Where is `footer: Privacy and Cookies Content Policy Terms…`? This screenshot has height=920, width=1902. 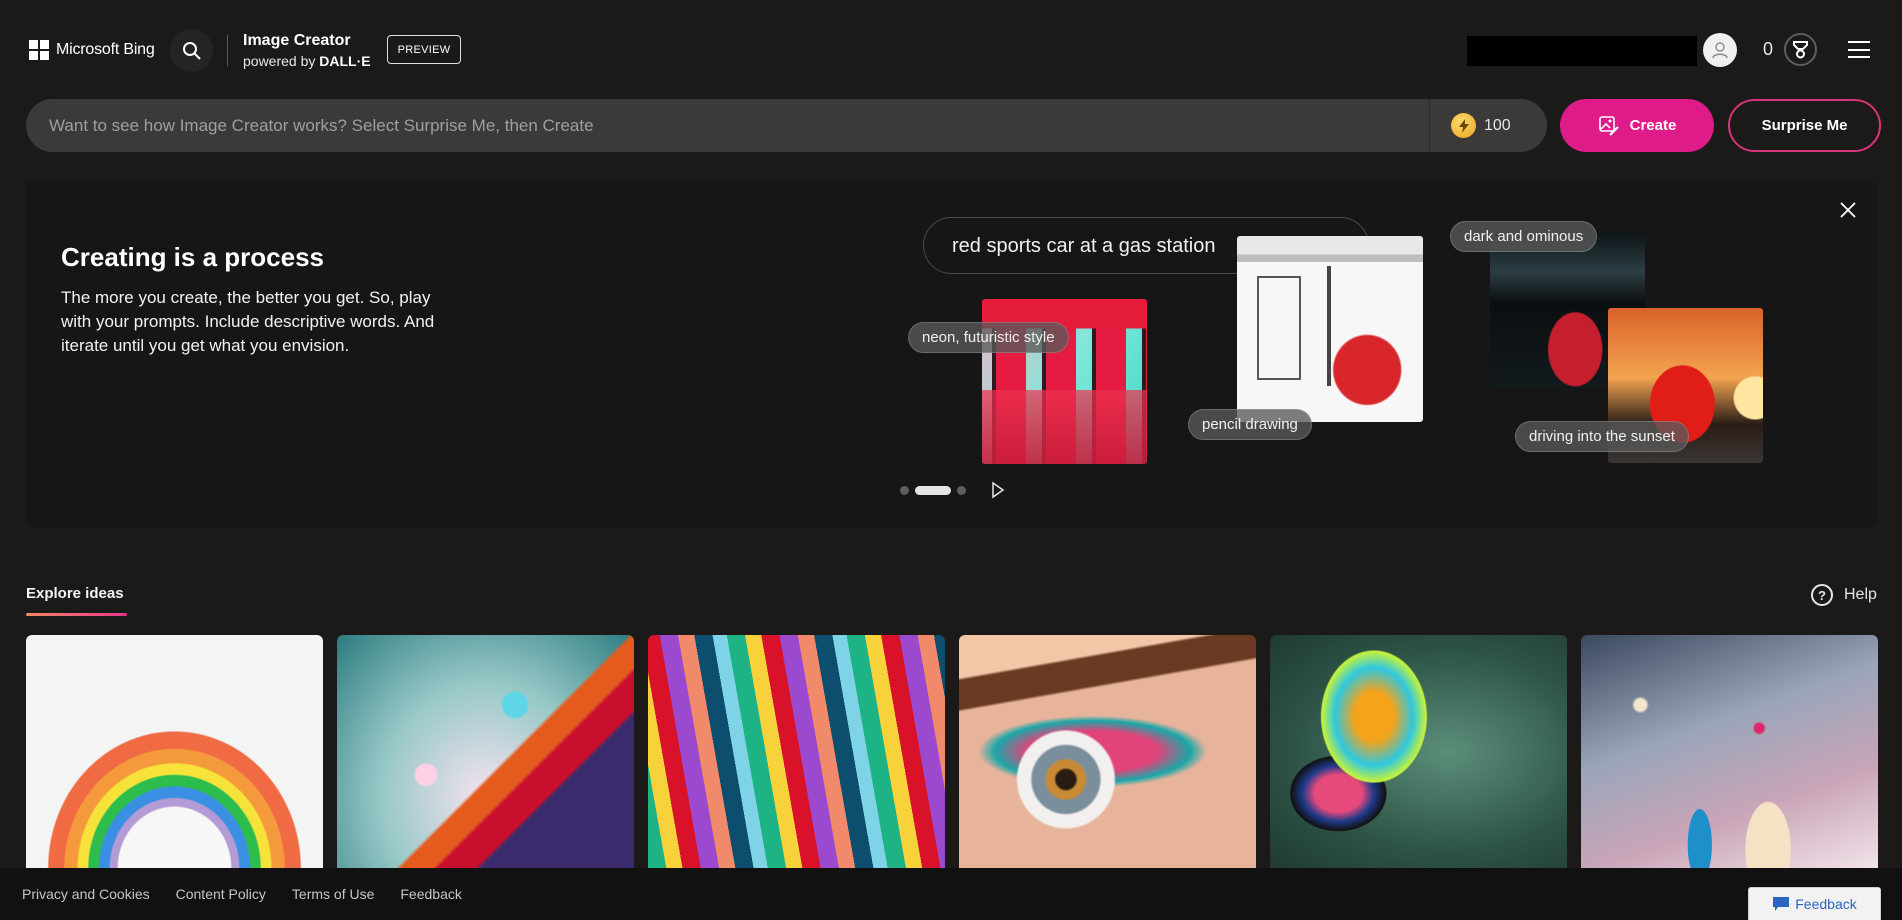
footer: Privacy and Cookies Content Policy Terms… is located at coordinates (951, 894).